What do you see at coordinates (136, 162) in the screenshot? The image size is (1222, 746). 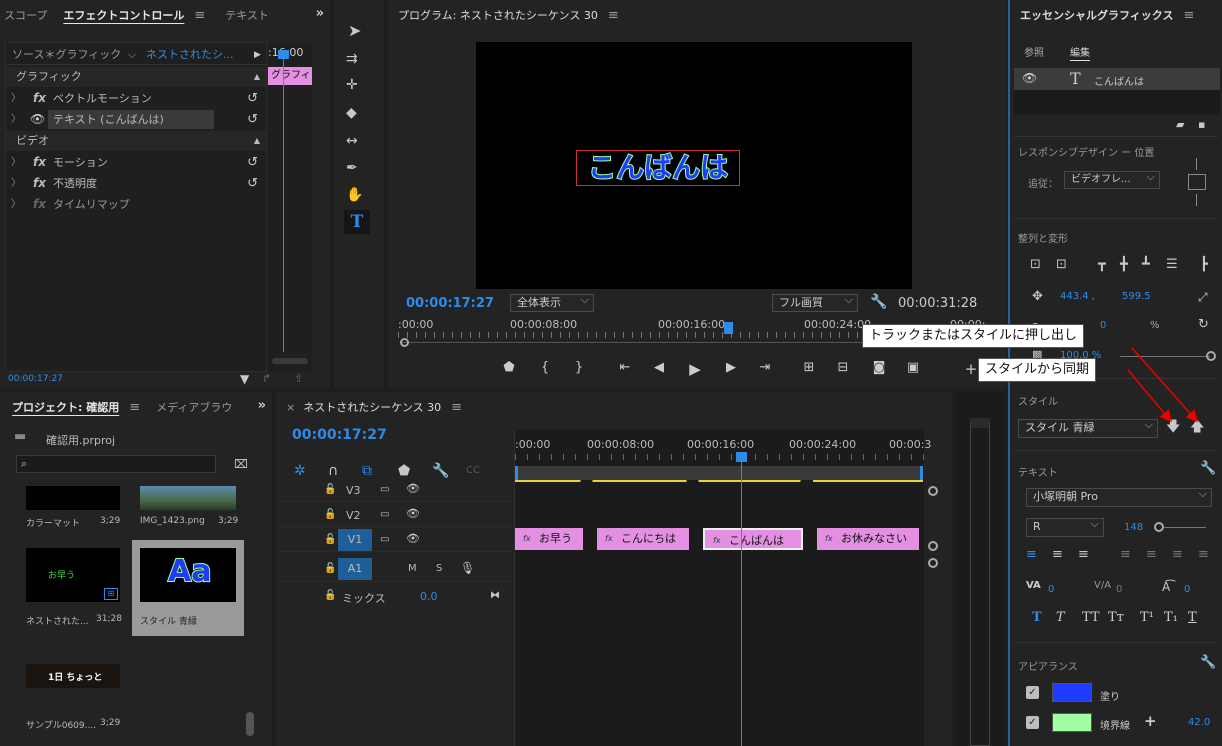 I see `effect-row-motion: 〉 fx モーション ↺` at bounding box center [136, 162].